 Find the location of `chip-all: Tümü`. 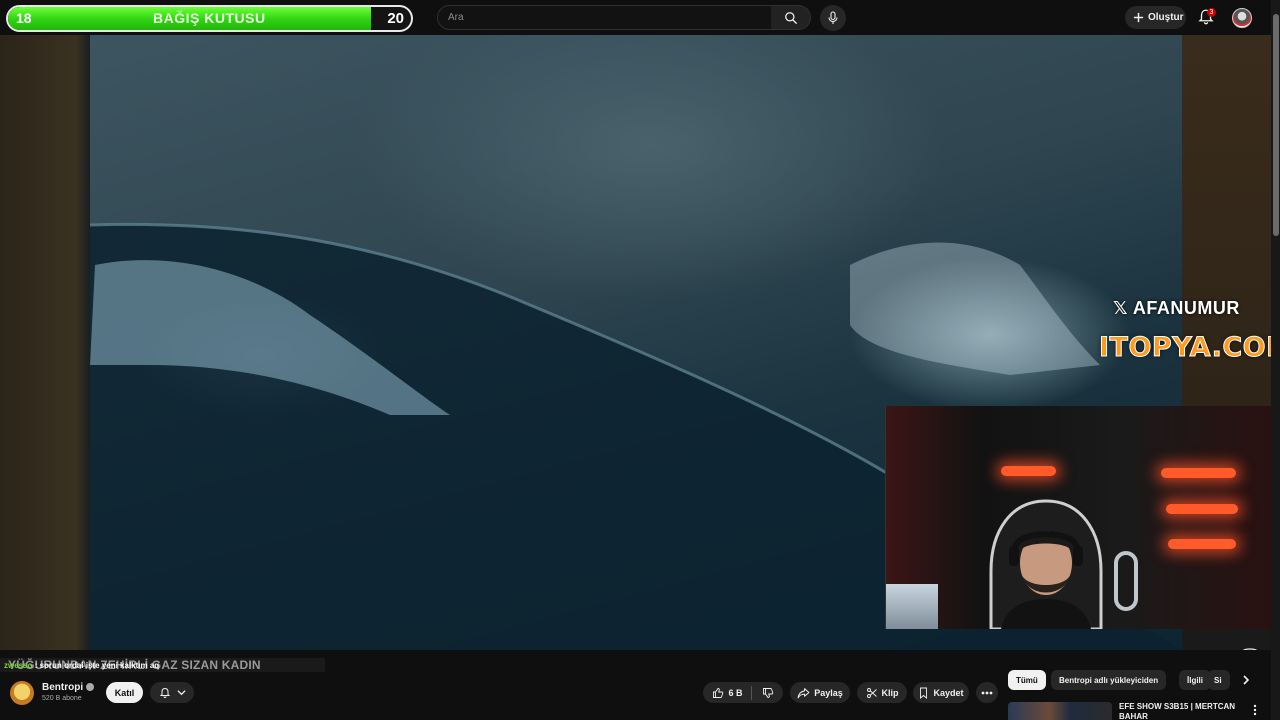

chip-all: Tümü is located at coordinates (1027, 680).